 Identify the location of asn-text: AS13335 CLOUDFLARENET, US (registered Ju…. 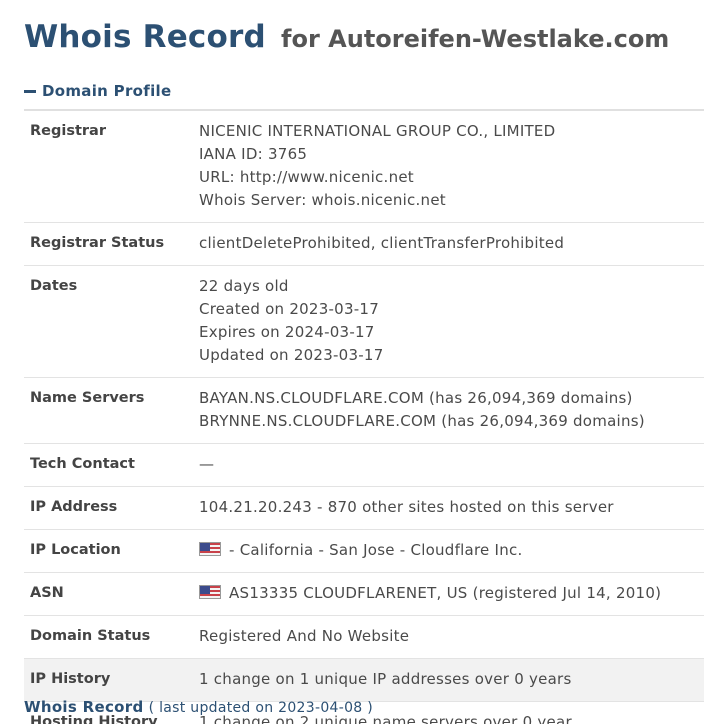
(445, 593).